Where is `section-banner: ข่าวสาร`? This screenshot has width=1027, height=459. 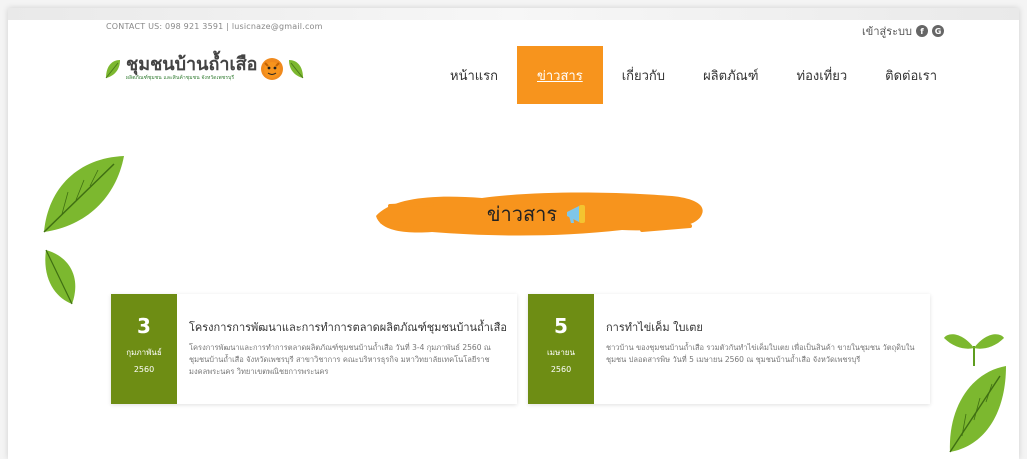 section-banner: ข่าวสาร is located at coordinates (540, 214).